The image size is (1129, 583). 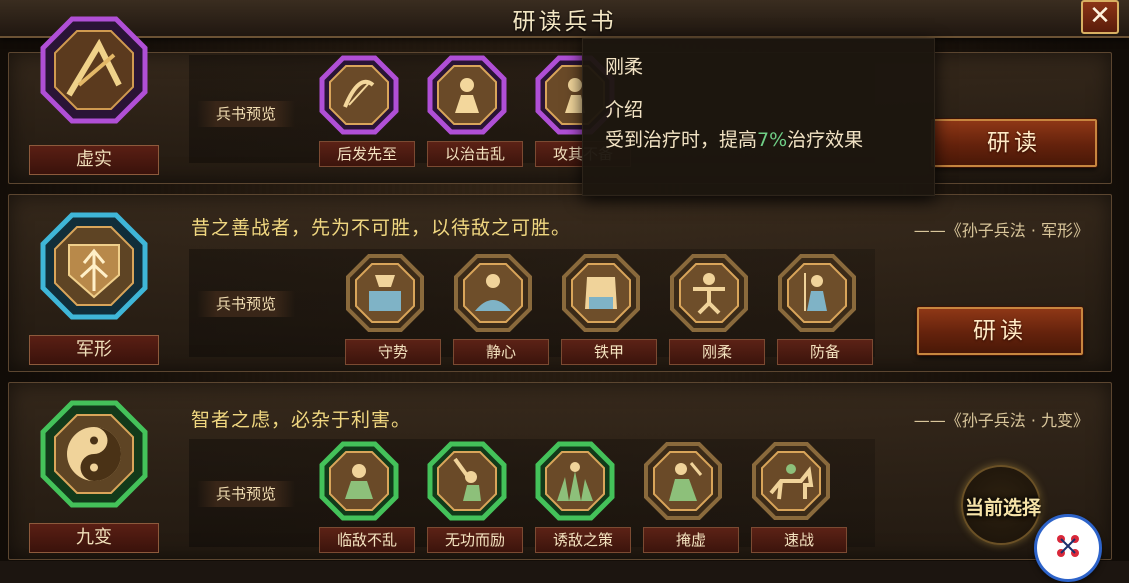 I want to click on skill-item: 防备, so click(x=825, y=309).